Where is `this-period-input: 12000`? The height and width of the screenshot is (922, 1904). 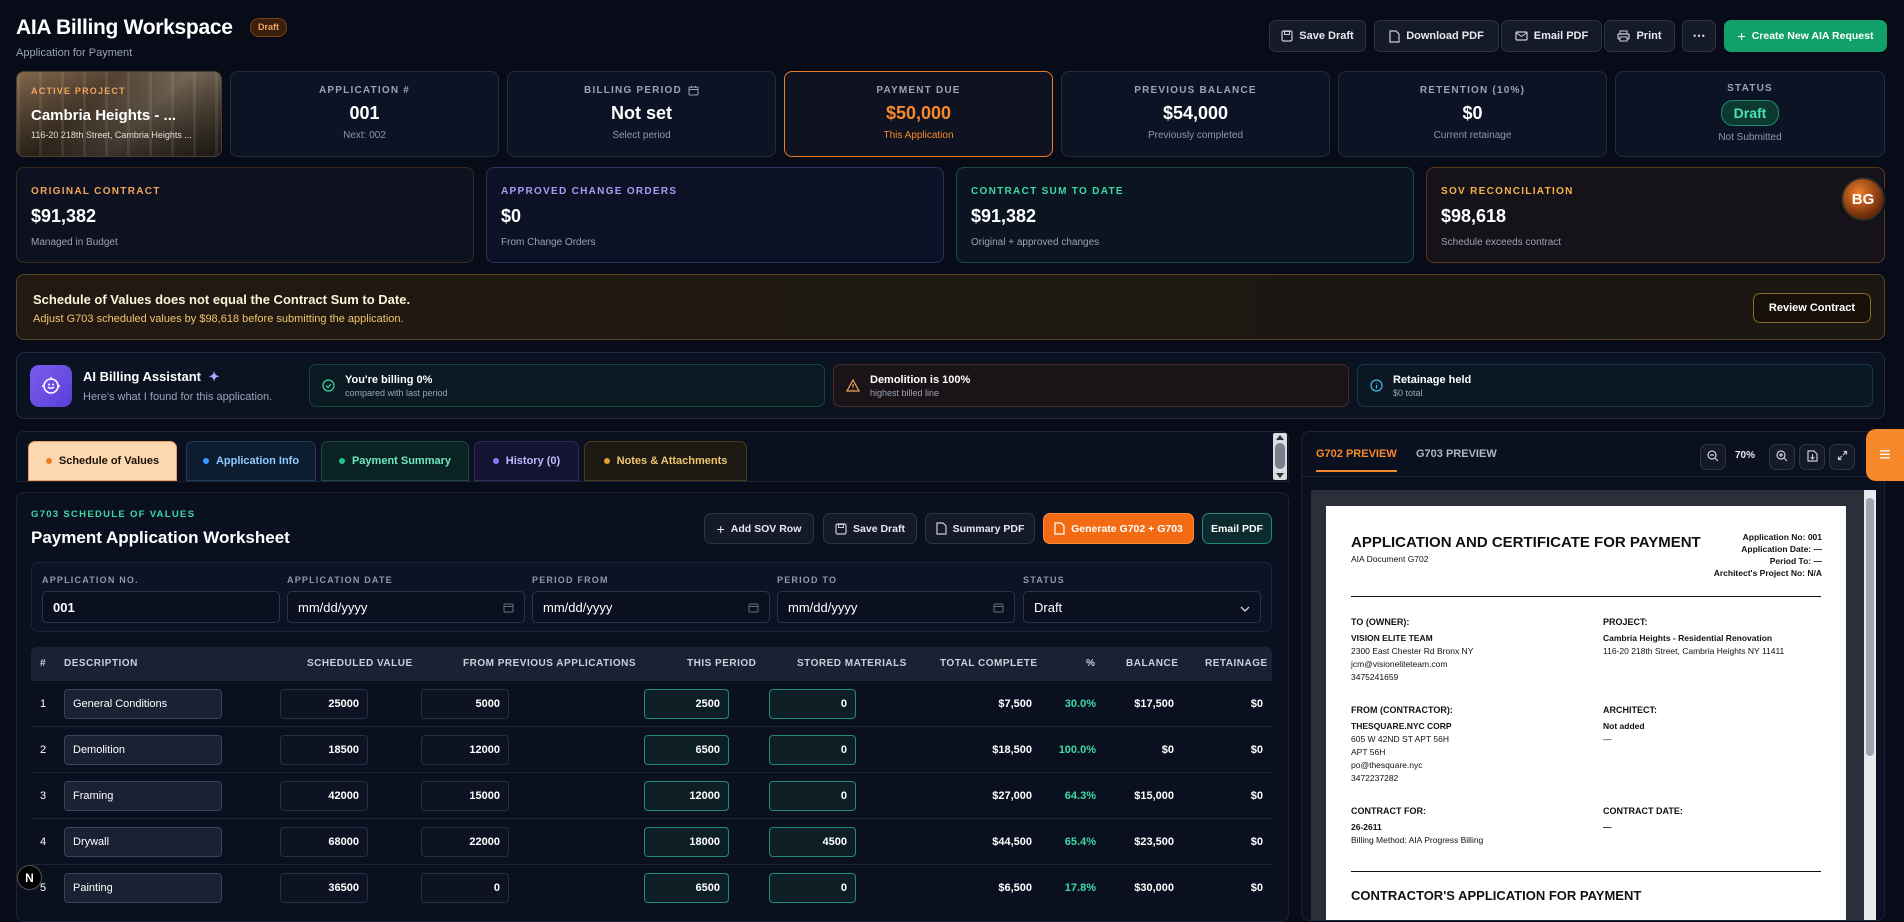
this-period-input: 12000 is located at coordinates (686, 796).